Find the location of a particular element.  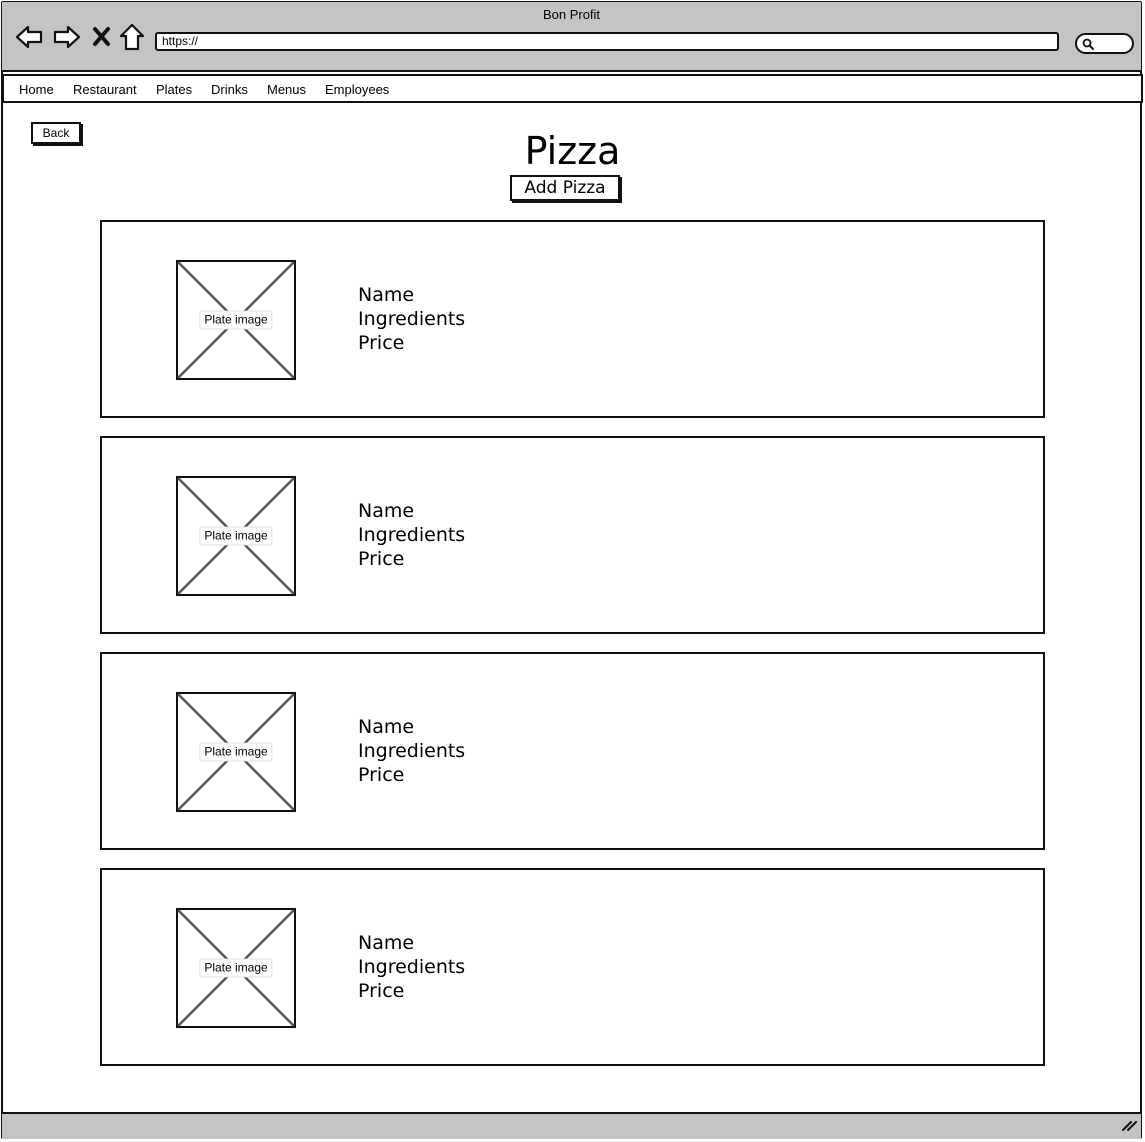

menu-item-restaurant: Restaurant is located at coordinates (105, 89).